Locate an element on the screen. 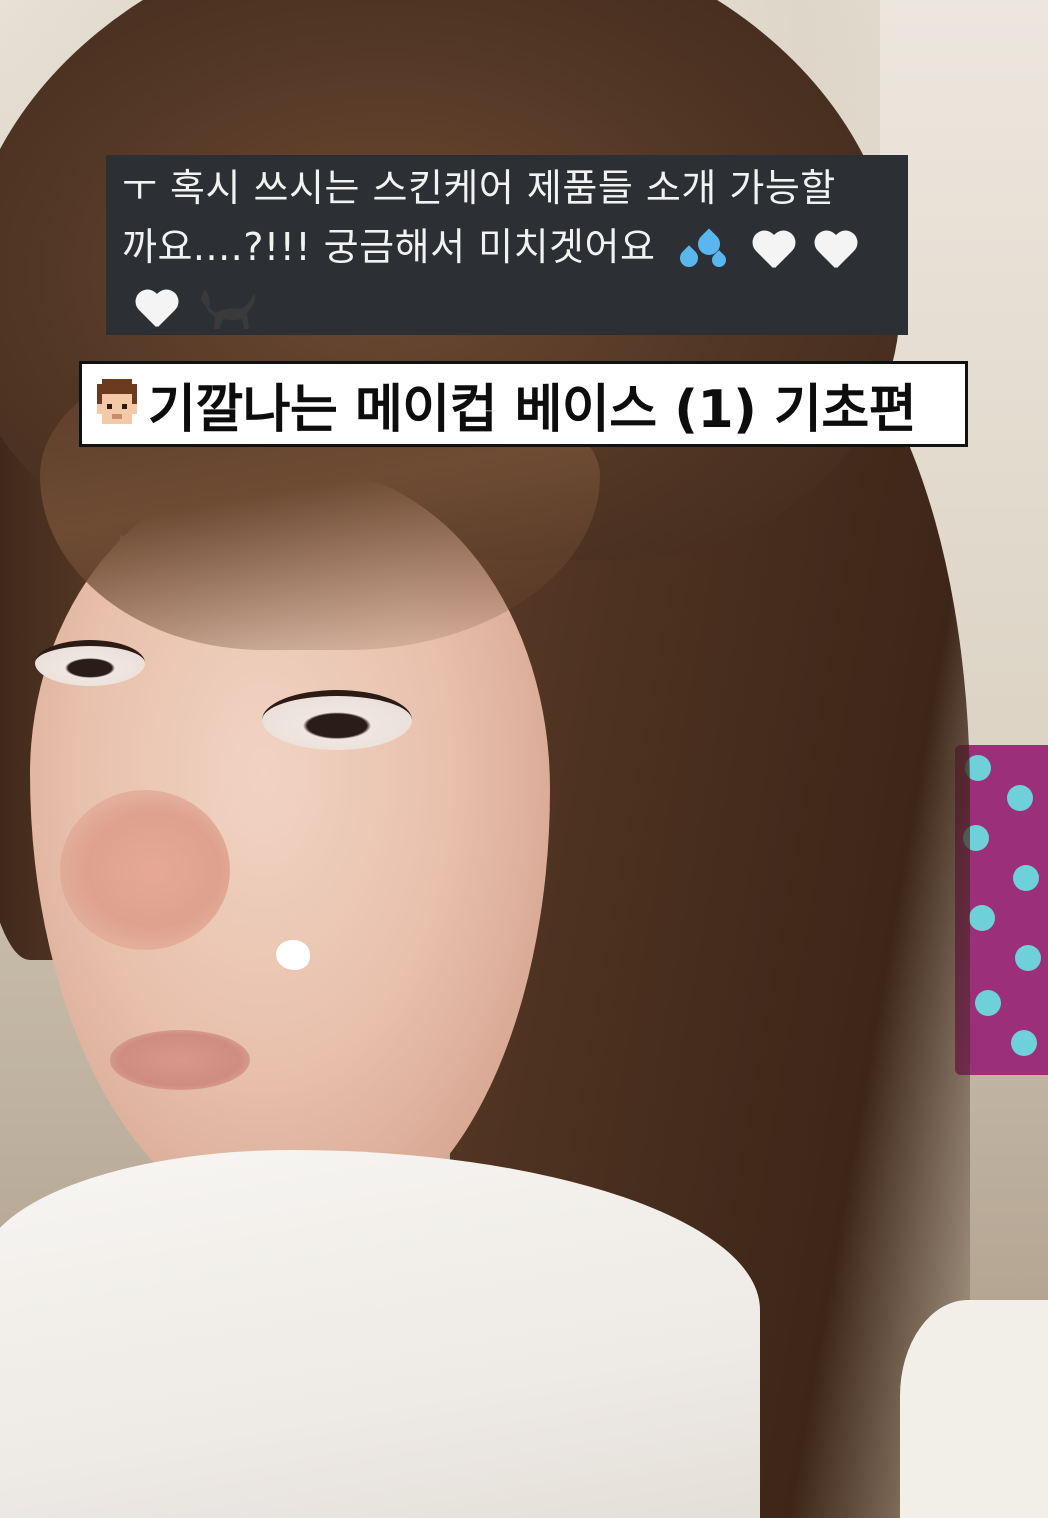  comment-line-1: ㅜ 혹시 쓰시는 스킨케어 제품들 소개 가능할 is located at coordinates (479, 188).